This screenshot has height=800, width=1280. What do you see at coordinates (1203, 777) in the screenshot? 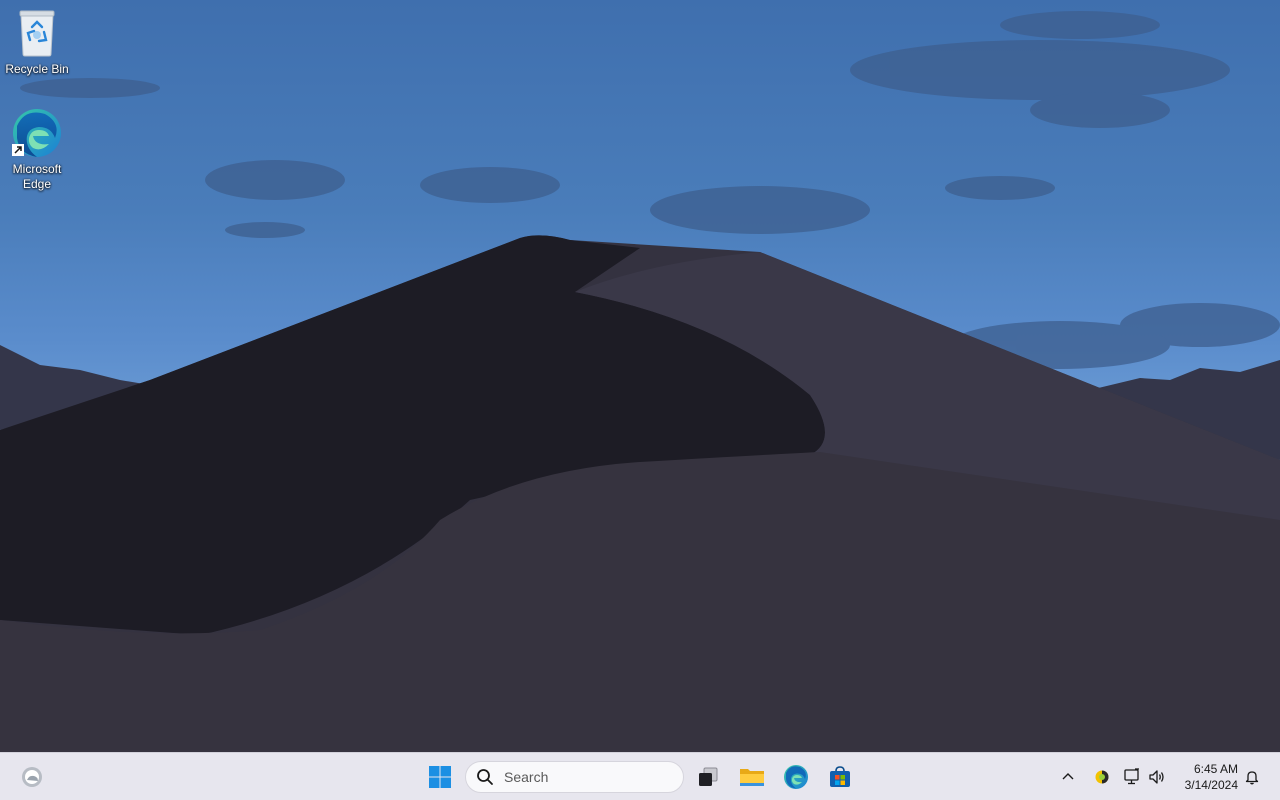
I see `taskbar-clock: 6:45 AM 3/14/2024` at bounding box center [1203, 777].